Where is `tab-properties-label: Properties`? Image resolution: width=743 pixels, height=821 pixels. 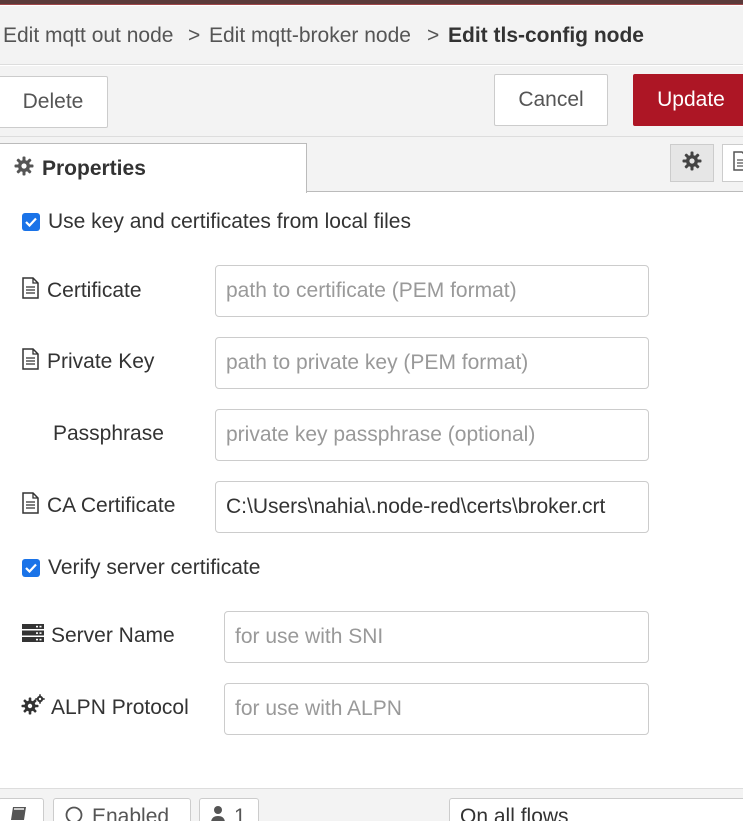
tab-properties-label: Properties is located at coordinates (94, 168).